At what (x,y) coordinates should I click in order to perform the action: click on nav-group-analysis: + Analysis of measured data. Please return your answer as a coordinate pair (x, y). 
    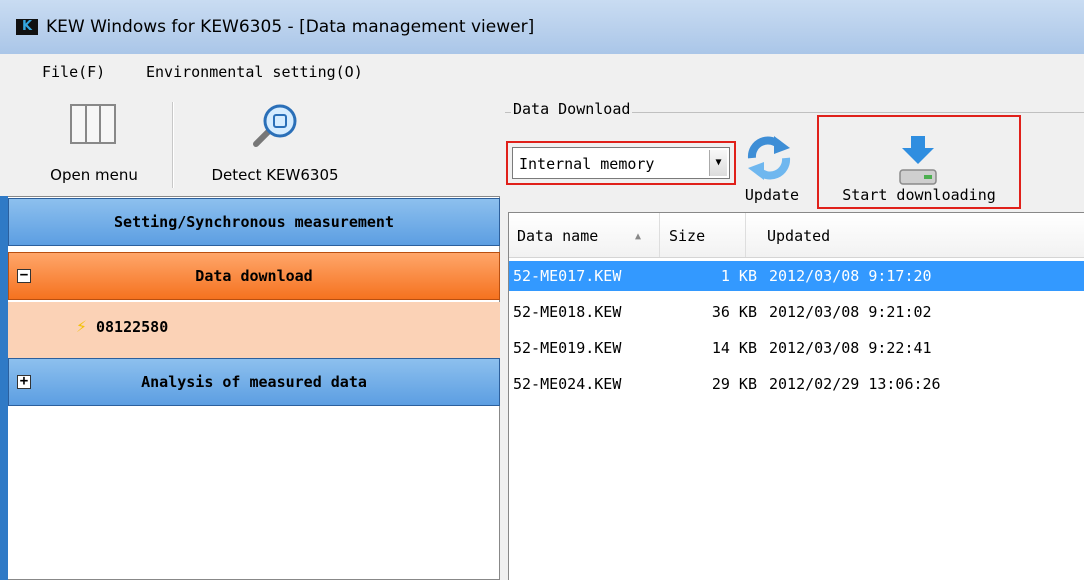
    Looking at the image, I should click on (254, 382).